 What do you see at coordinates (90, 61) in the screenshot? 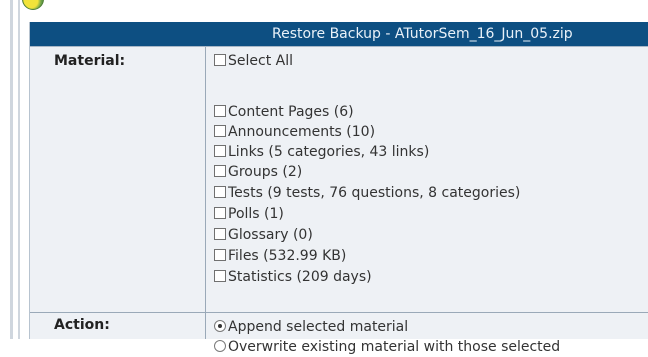
I see `material-label: Material:` at bounding box center [90, 61].